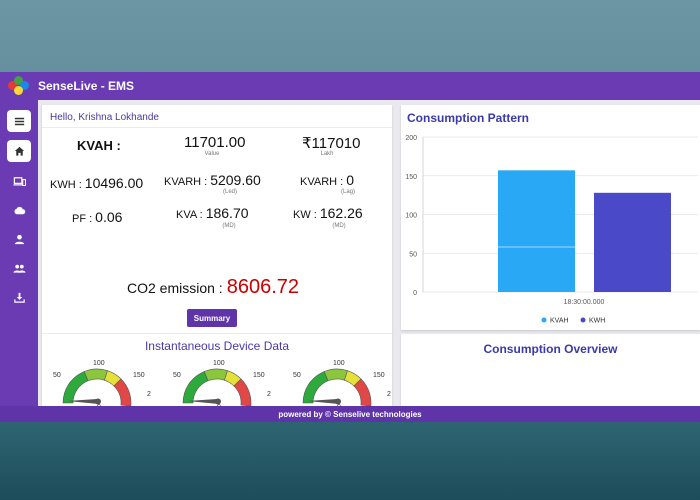 The width and height of the screenshot is (700, 500). What do you see at coordinates (584, 302) in the screenshot?
I see `x-tick-label: 18:30:00.000` at bounding box center [584, 302].